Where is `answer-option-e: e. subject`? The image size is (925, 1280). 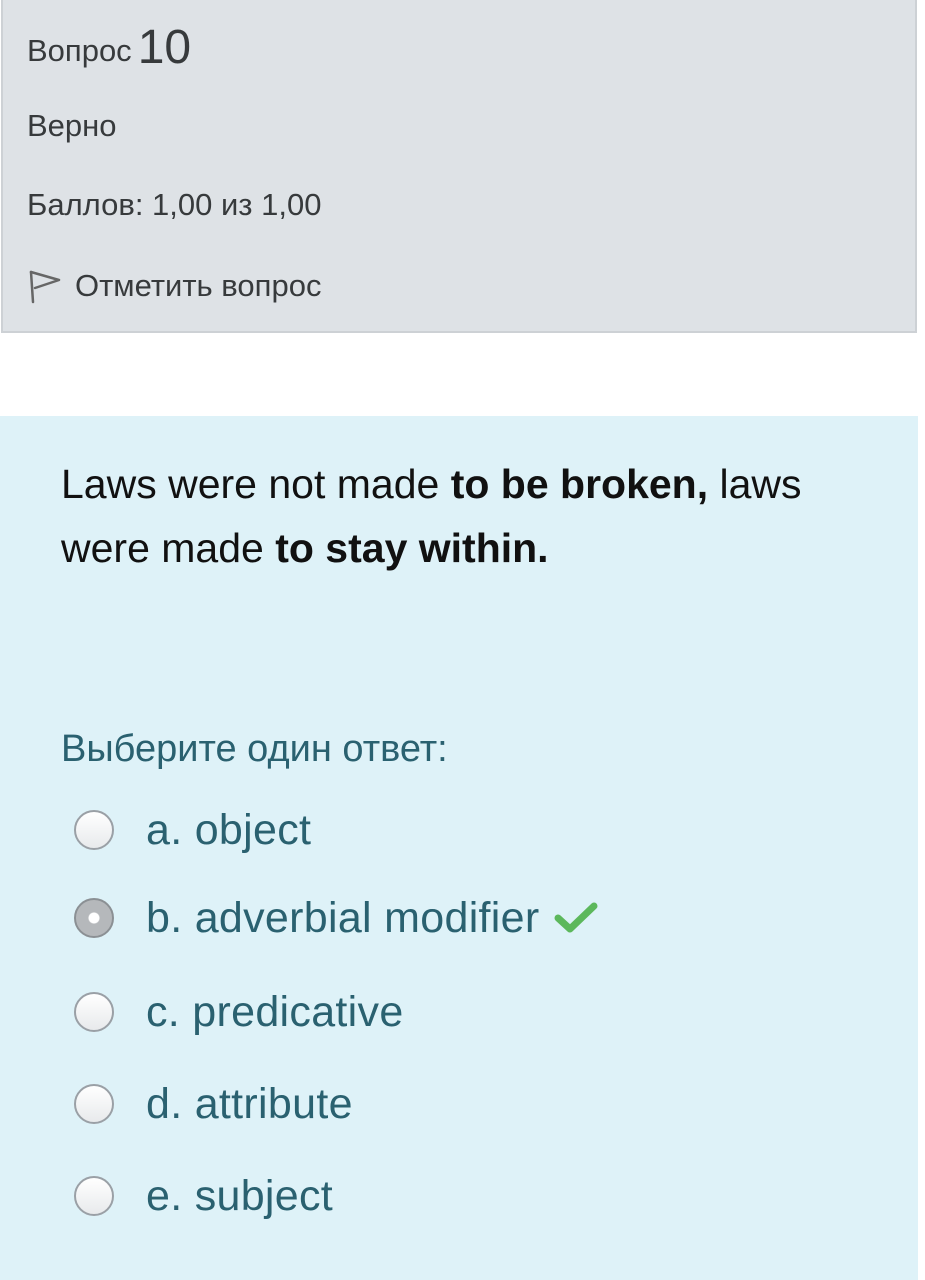 answer-option-e: e. subject is located at coordinates (203, 1196).